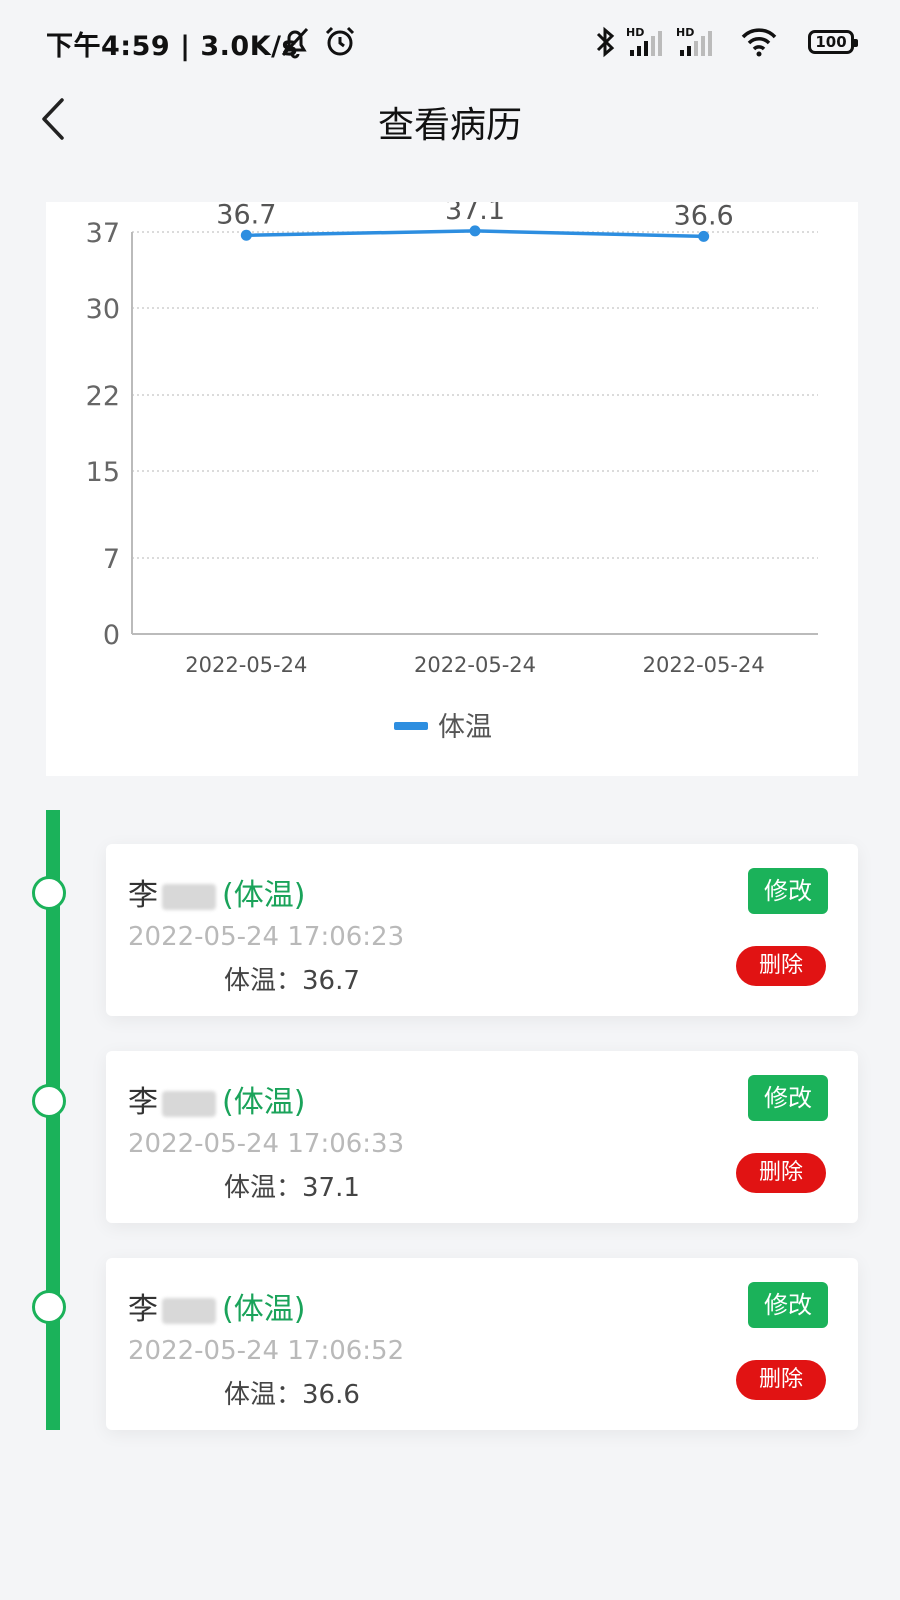 This screenshot has width=900, height=1600. What do you see at coordinates (111, 635) in the screenshot?
I see `y-tick-label: 0` at bounding box center [111, 635].